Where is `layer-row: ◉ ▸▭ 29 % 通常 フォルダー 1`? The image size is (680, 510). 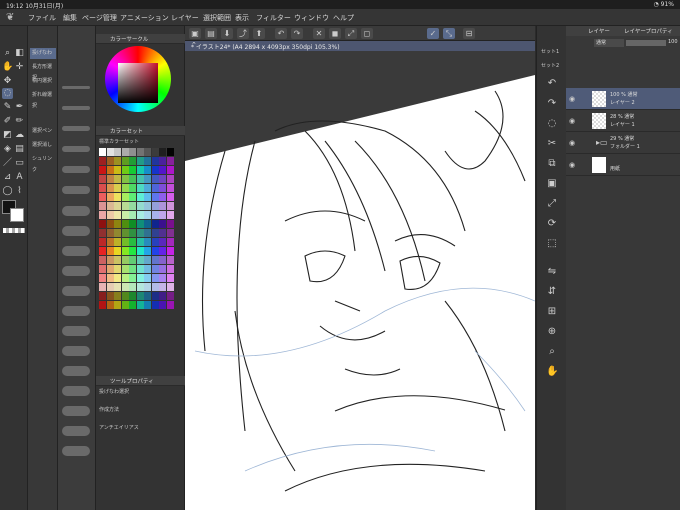 layer-row: ◉ ▸▭ 29 % 通常 フォルダー 1 is located at coordinates (623, 143).